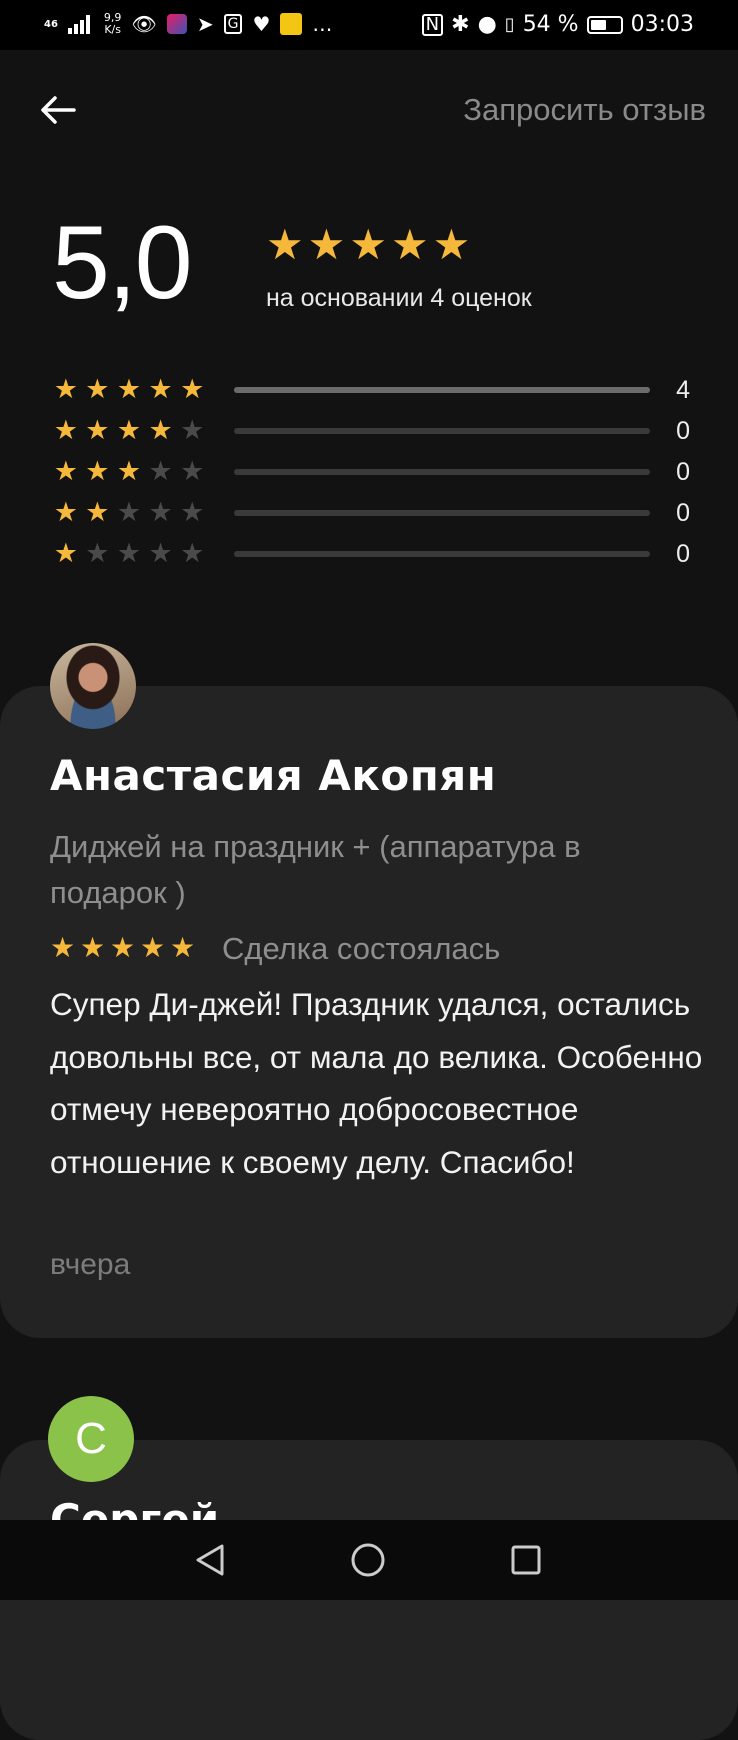 This screenshot has width=738, height=1740. Describe the element at coordinates (144, 24) in the screenshot. I see `eye-icon: 👁` at that location.